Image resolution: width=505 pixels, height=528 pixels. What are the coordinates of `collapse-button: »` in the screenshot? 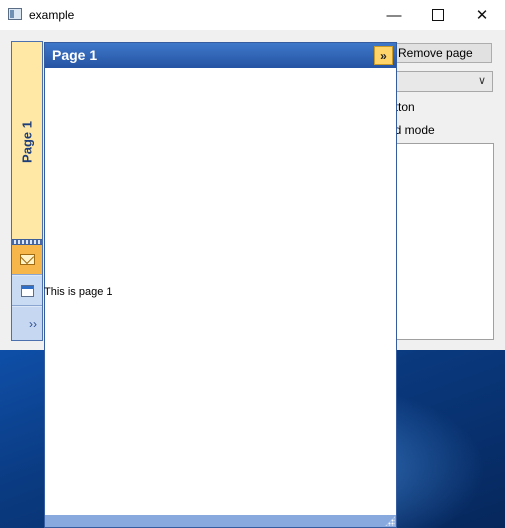 It's located at (383, 55).